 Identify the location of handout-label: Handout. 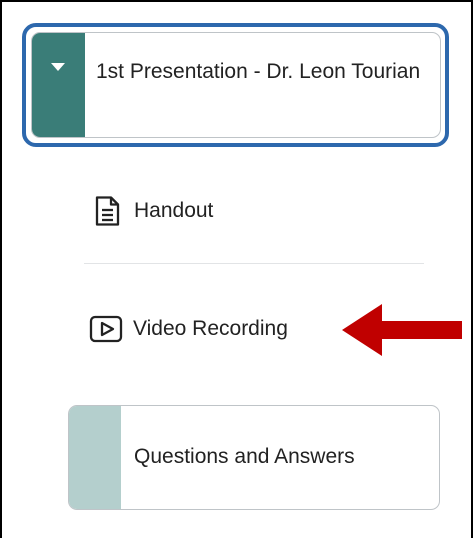
(174, 210).